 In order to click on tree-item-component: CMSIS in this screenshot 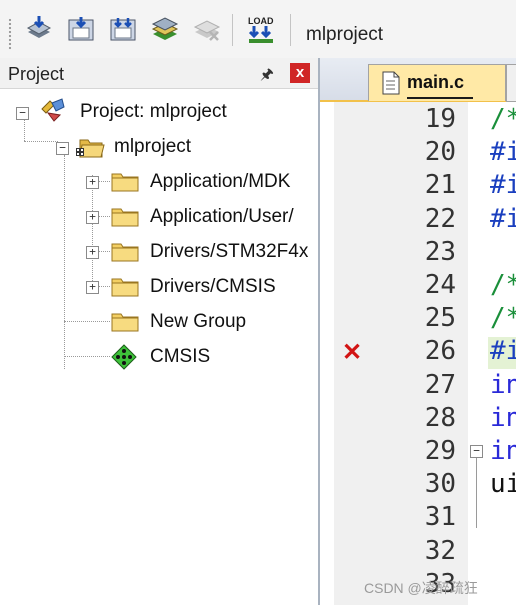, I will do `click(159, 357)`.